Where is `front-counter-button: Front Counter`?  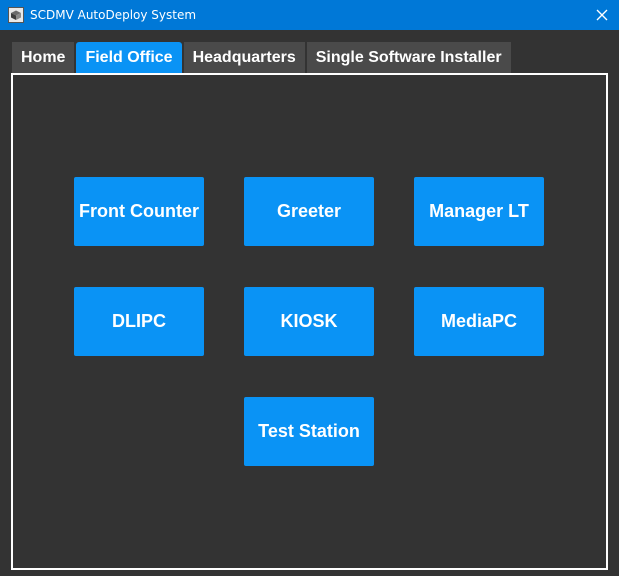 front-counter-button: Front Counter is located at coordinates (139, 211).